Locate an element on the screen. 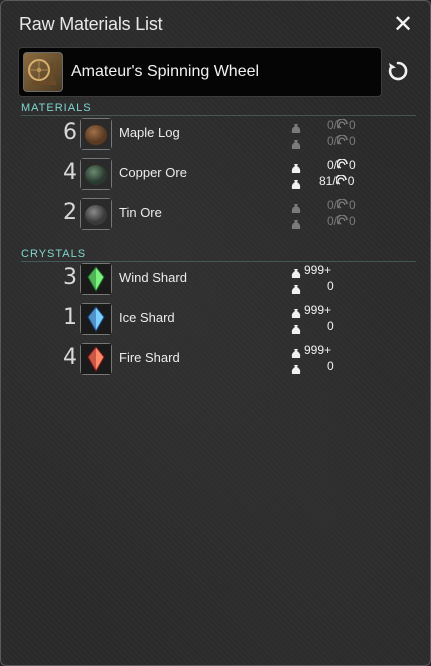  crystal-quantity: 1 is located at coordinates (70, 317).